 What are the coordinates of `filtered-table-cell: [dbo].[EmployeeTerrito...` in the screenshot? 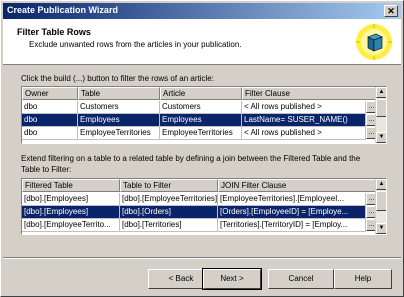 It's located at (71, 225).